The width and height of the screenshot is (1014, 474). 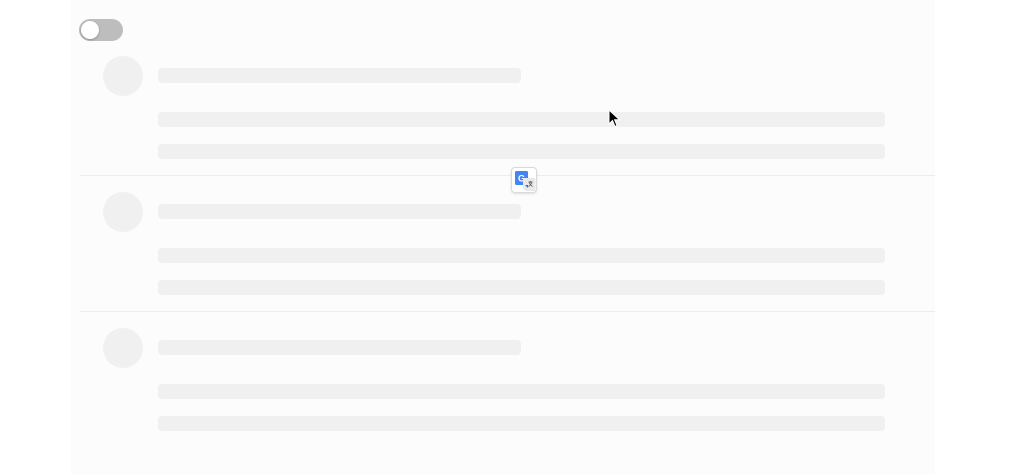 What do you see at coordinates (614, 118) in the screenshot?
I see `mouse-pointer-icon` at bounding box center [614, 118].